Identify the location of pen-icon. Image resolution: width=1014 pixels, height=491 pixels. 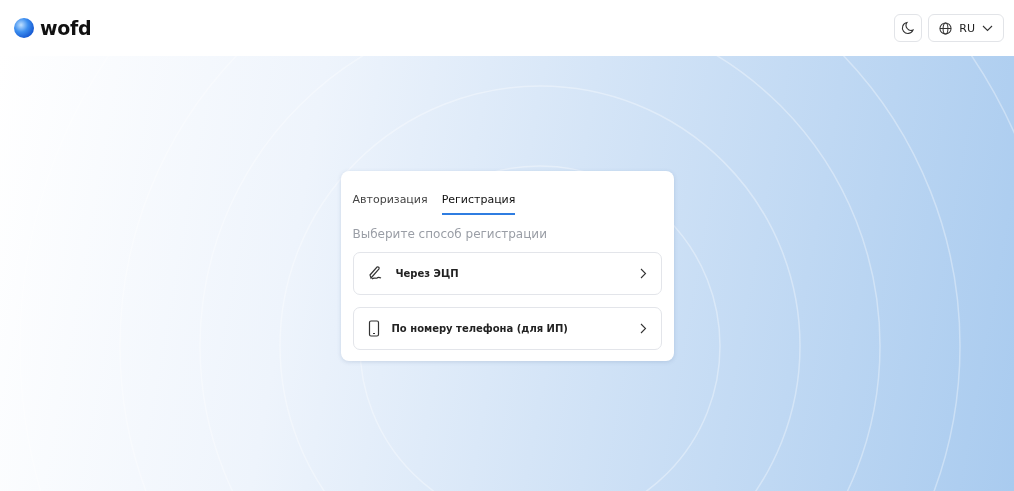
(375, 273).